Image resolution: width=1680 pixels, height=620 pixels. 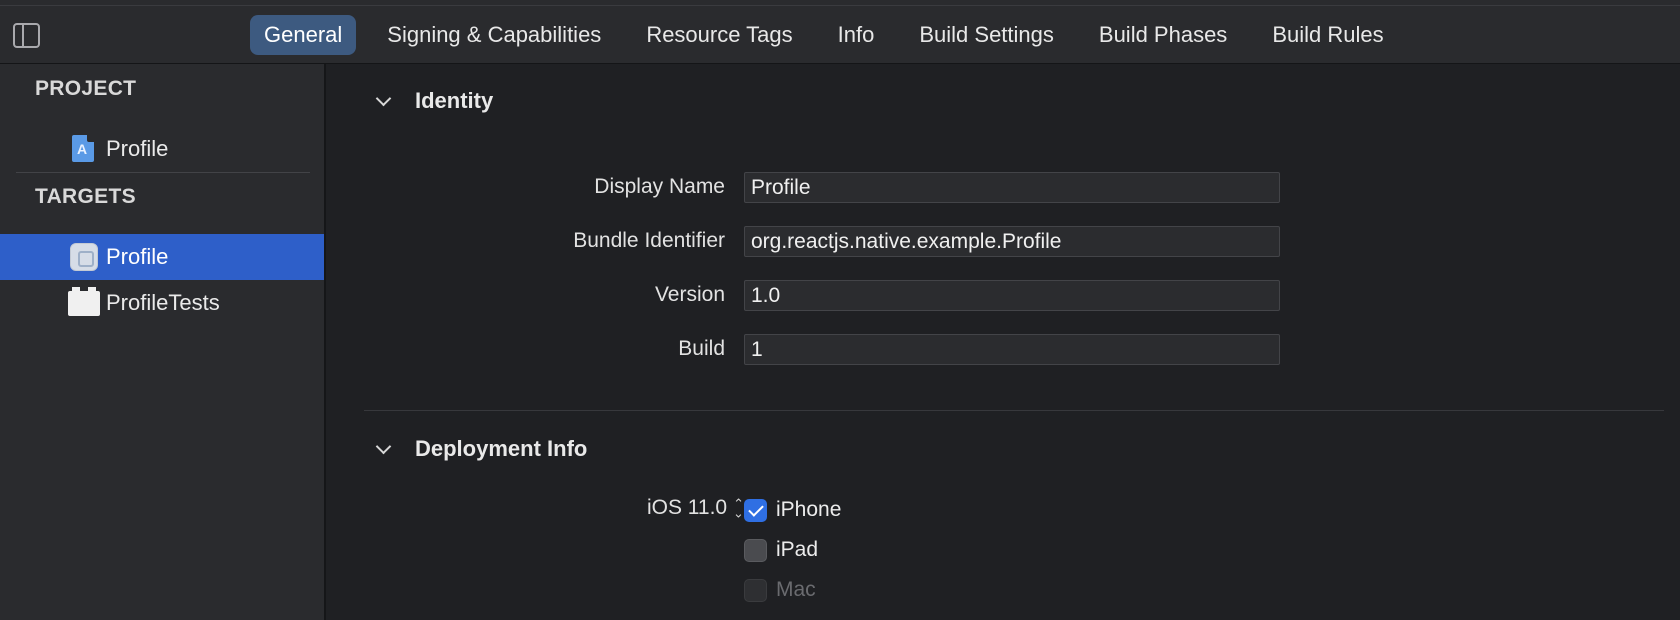 I want to click on identity-section-header: Identity, so click(x=410, y=101).